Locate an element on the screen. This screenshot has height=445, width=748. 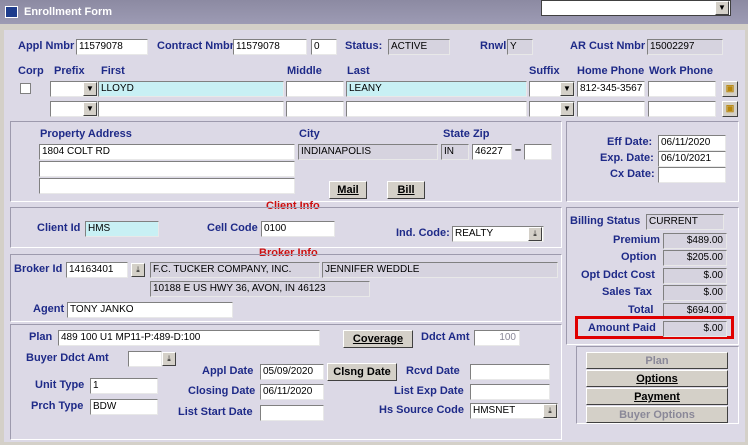
billing-status-label: Billing Status is located at coordinates (605, 221).